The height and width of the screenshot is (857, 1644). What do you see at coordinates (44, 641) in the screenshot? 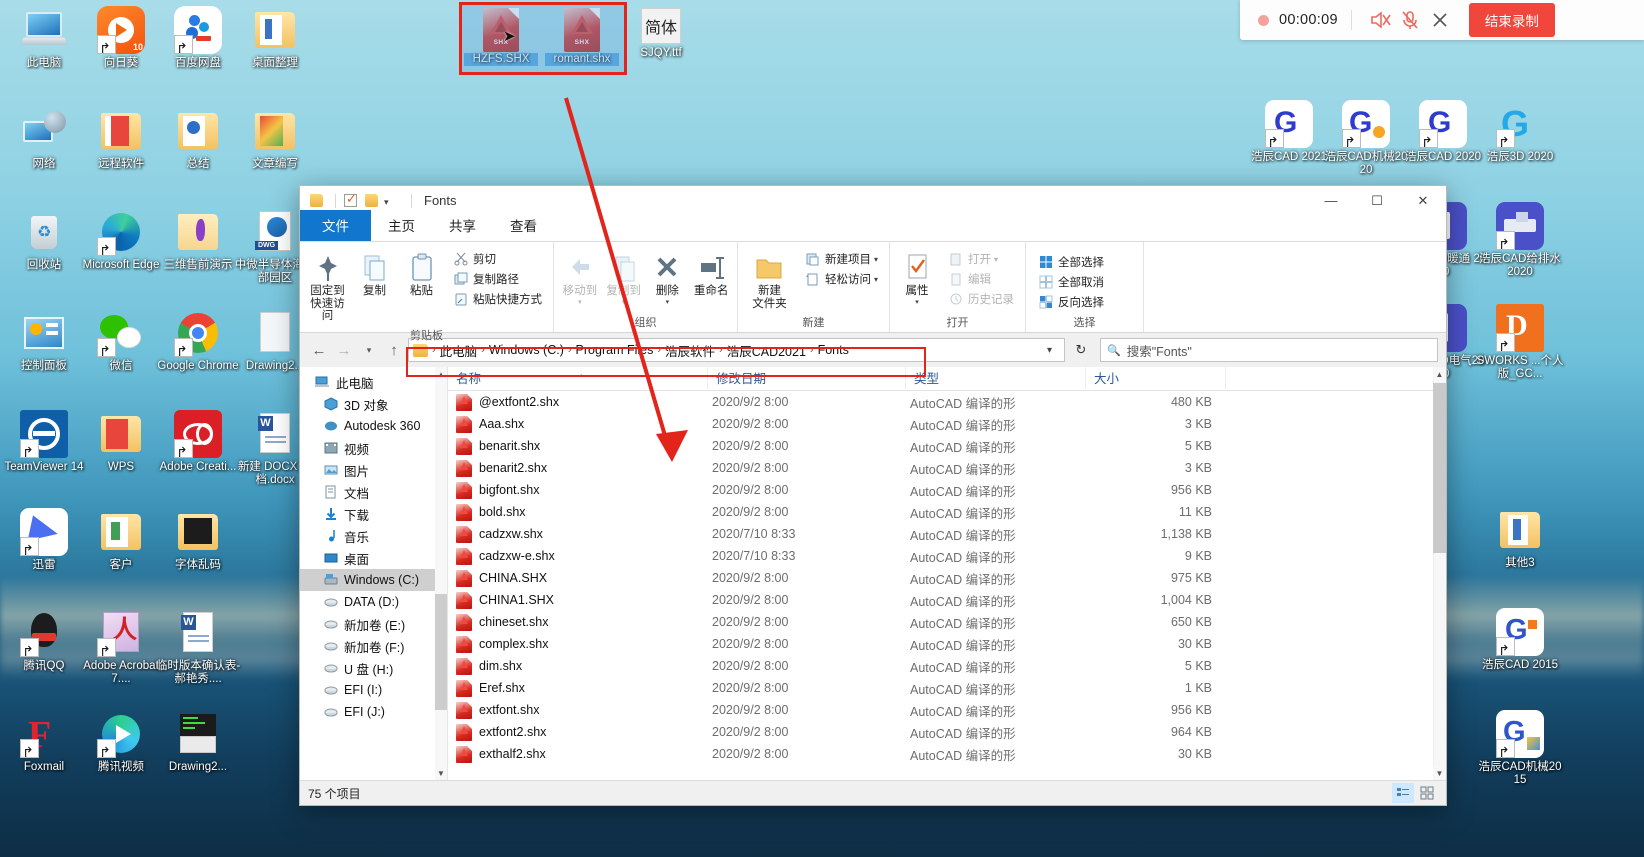
I see `desktop-icon-tencent-qq: 腾讯QQ` at bounding box center [44, 641].